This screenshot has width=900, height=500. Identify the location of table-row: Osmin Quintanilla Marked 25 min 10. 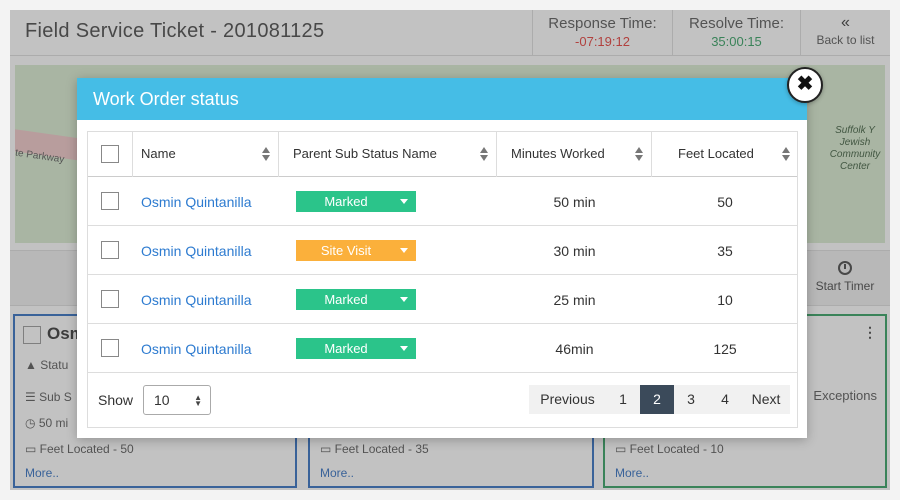
(442, 299).